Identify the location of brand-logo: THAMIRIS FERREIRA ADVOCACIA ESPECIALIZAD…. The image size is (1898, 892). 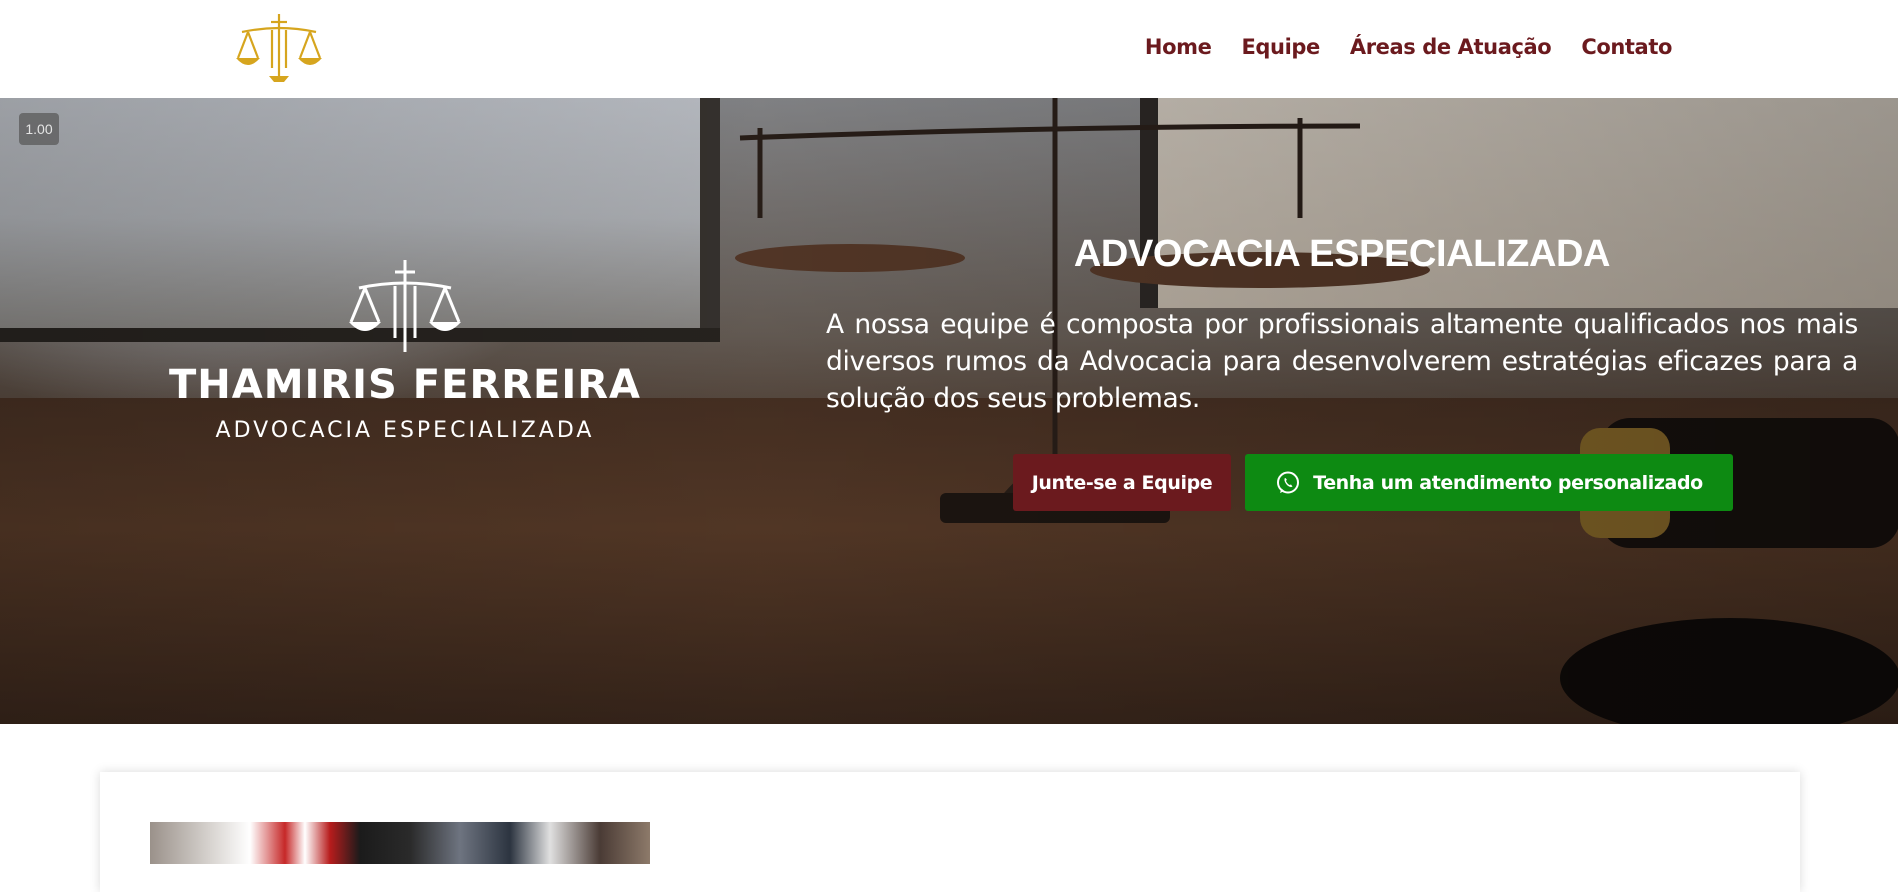
(405, 350).